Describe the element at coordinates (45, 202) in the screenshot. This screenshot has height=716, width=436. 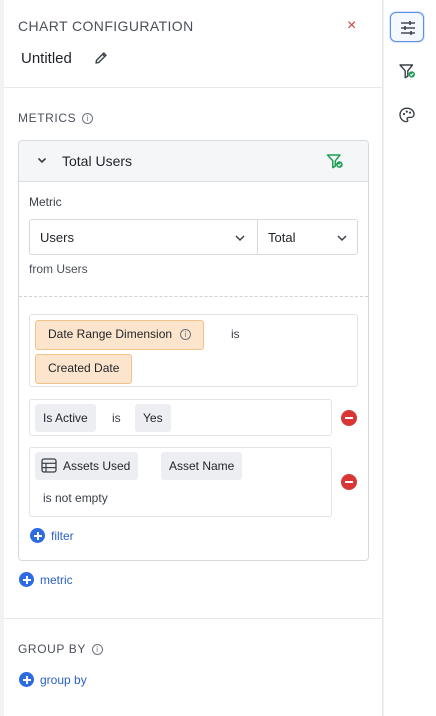
I see `metric-field-label: Metric` at that location.